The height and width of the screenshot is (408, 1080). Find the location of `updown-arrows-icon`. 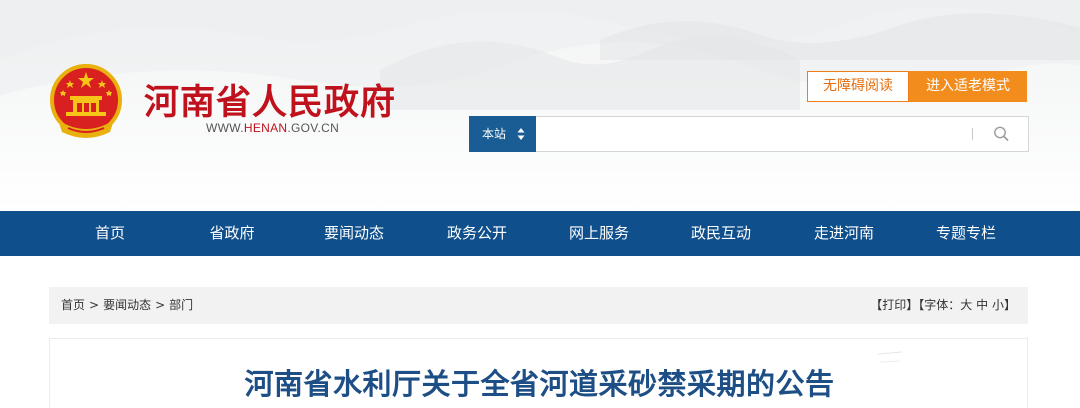

updown-arrows-icon is located at coordinates (521, 134).